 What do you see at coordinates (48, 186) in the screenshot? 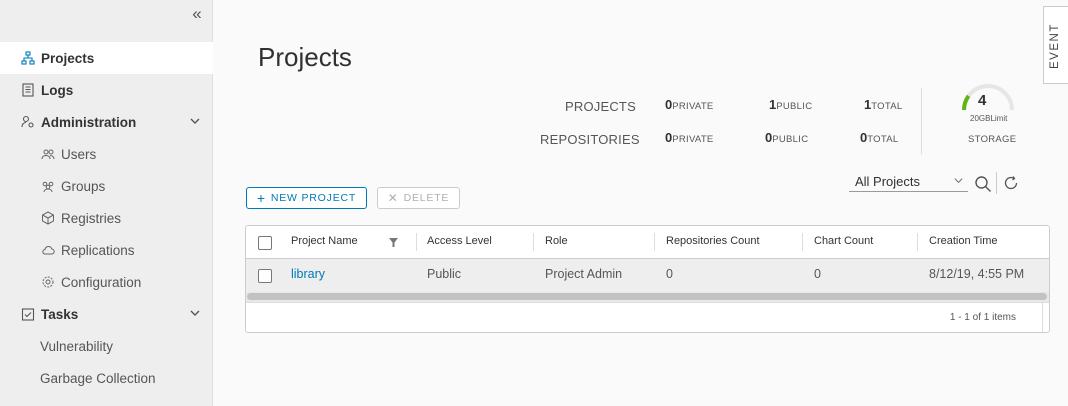
I see `groups-icon` at bounding box center [48, 186].